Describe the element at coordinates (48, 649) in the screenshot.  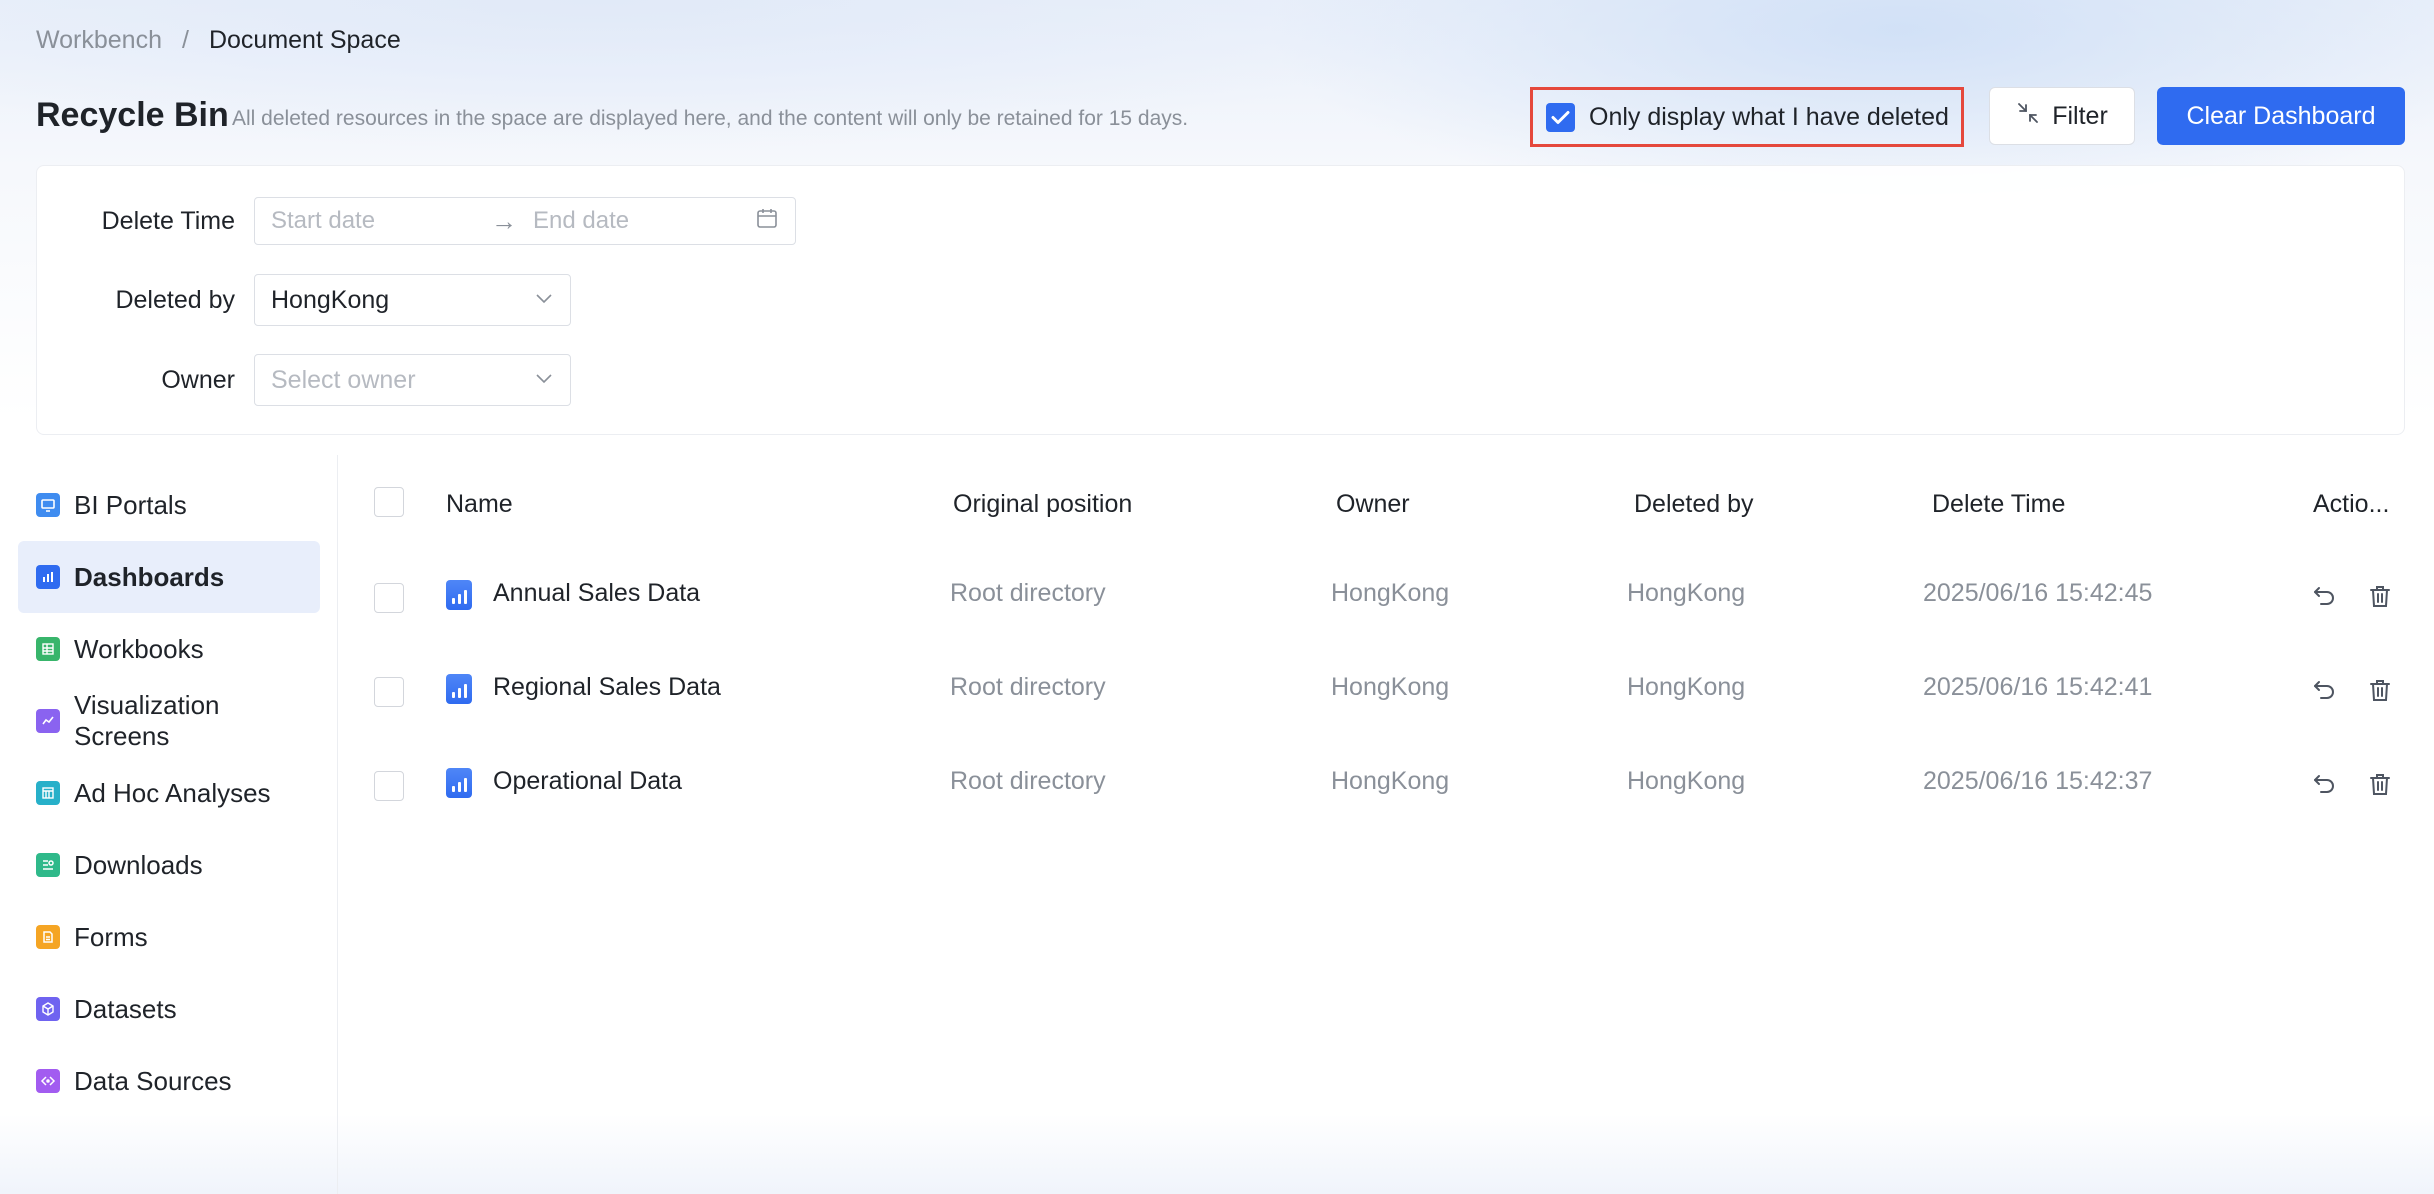
I see `table-icon` at that location.